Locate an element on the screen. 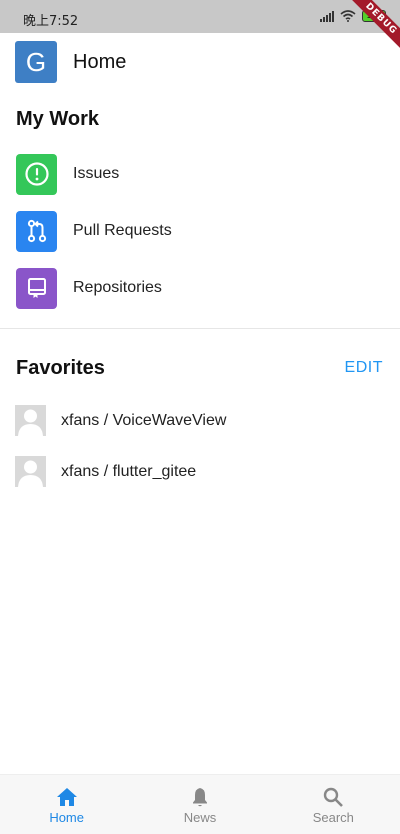 The height and width of the screenshot is (834, 400). favorite-item: xfans / flutter_gitee is located at coordinates (105, 471).